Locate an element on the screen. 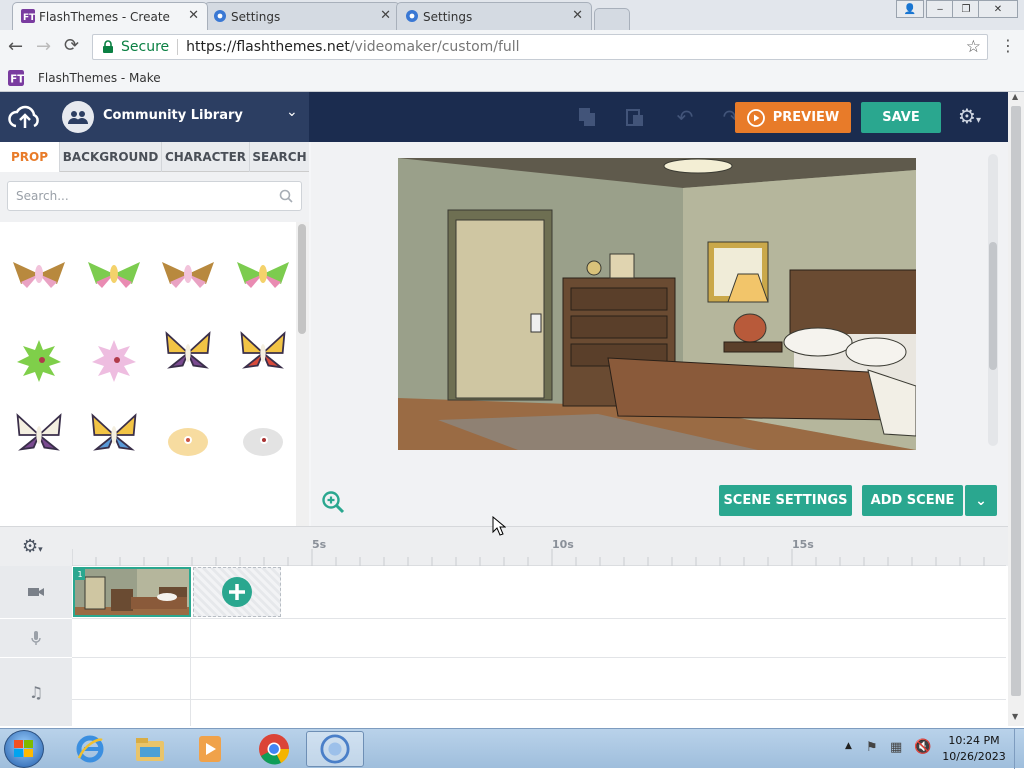 The width and height of the screenshot is (1024, 769). paste-icon is located at coordinates (635, 117).